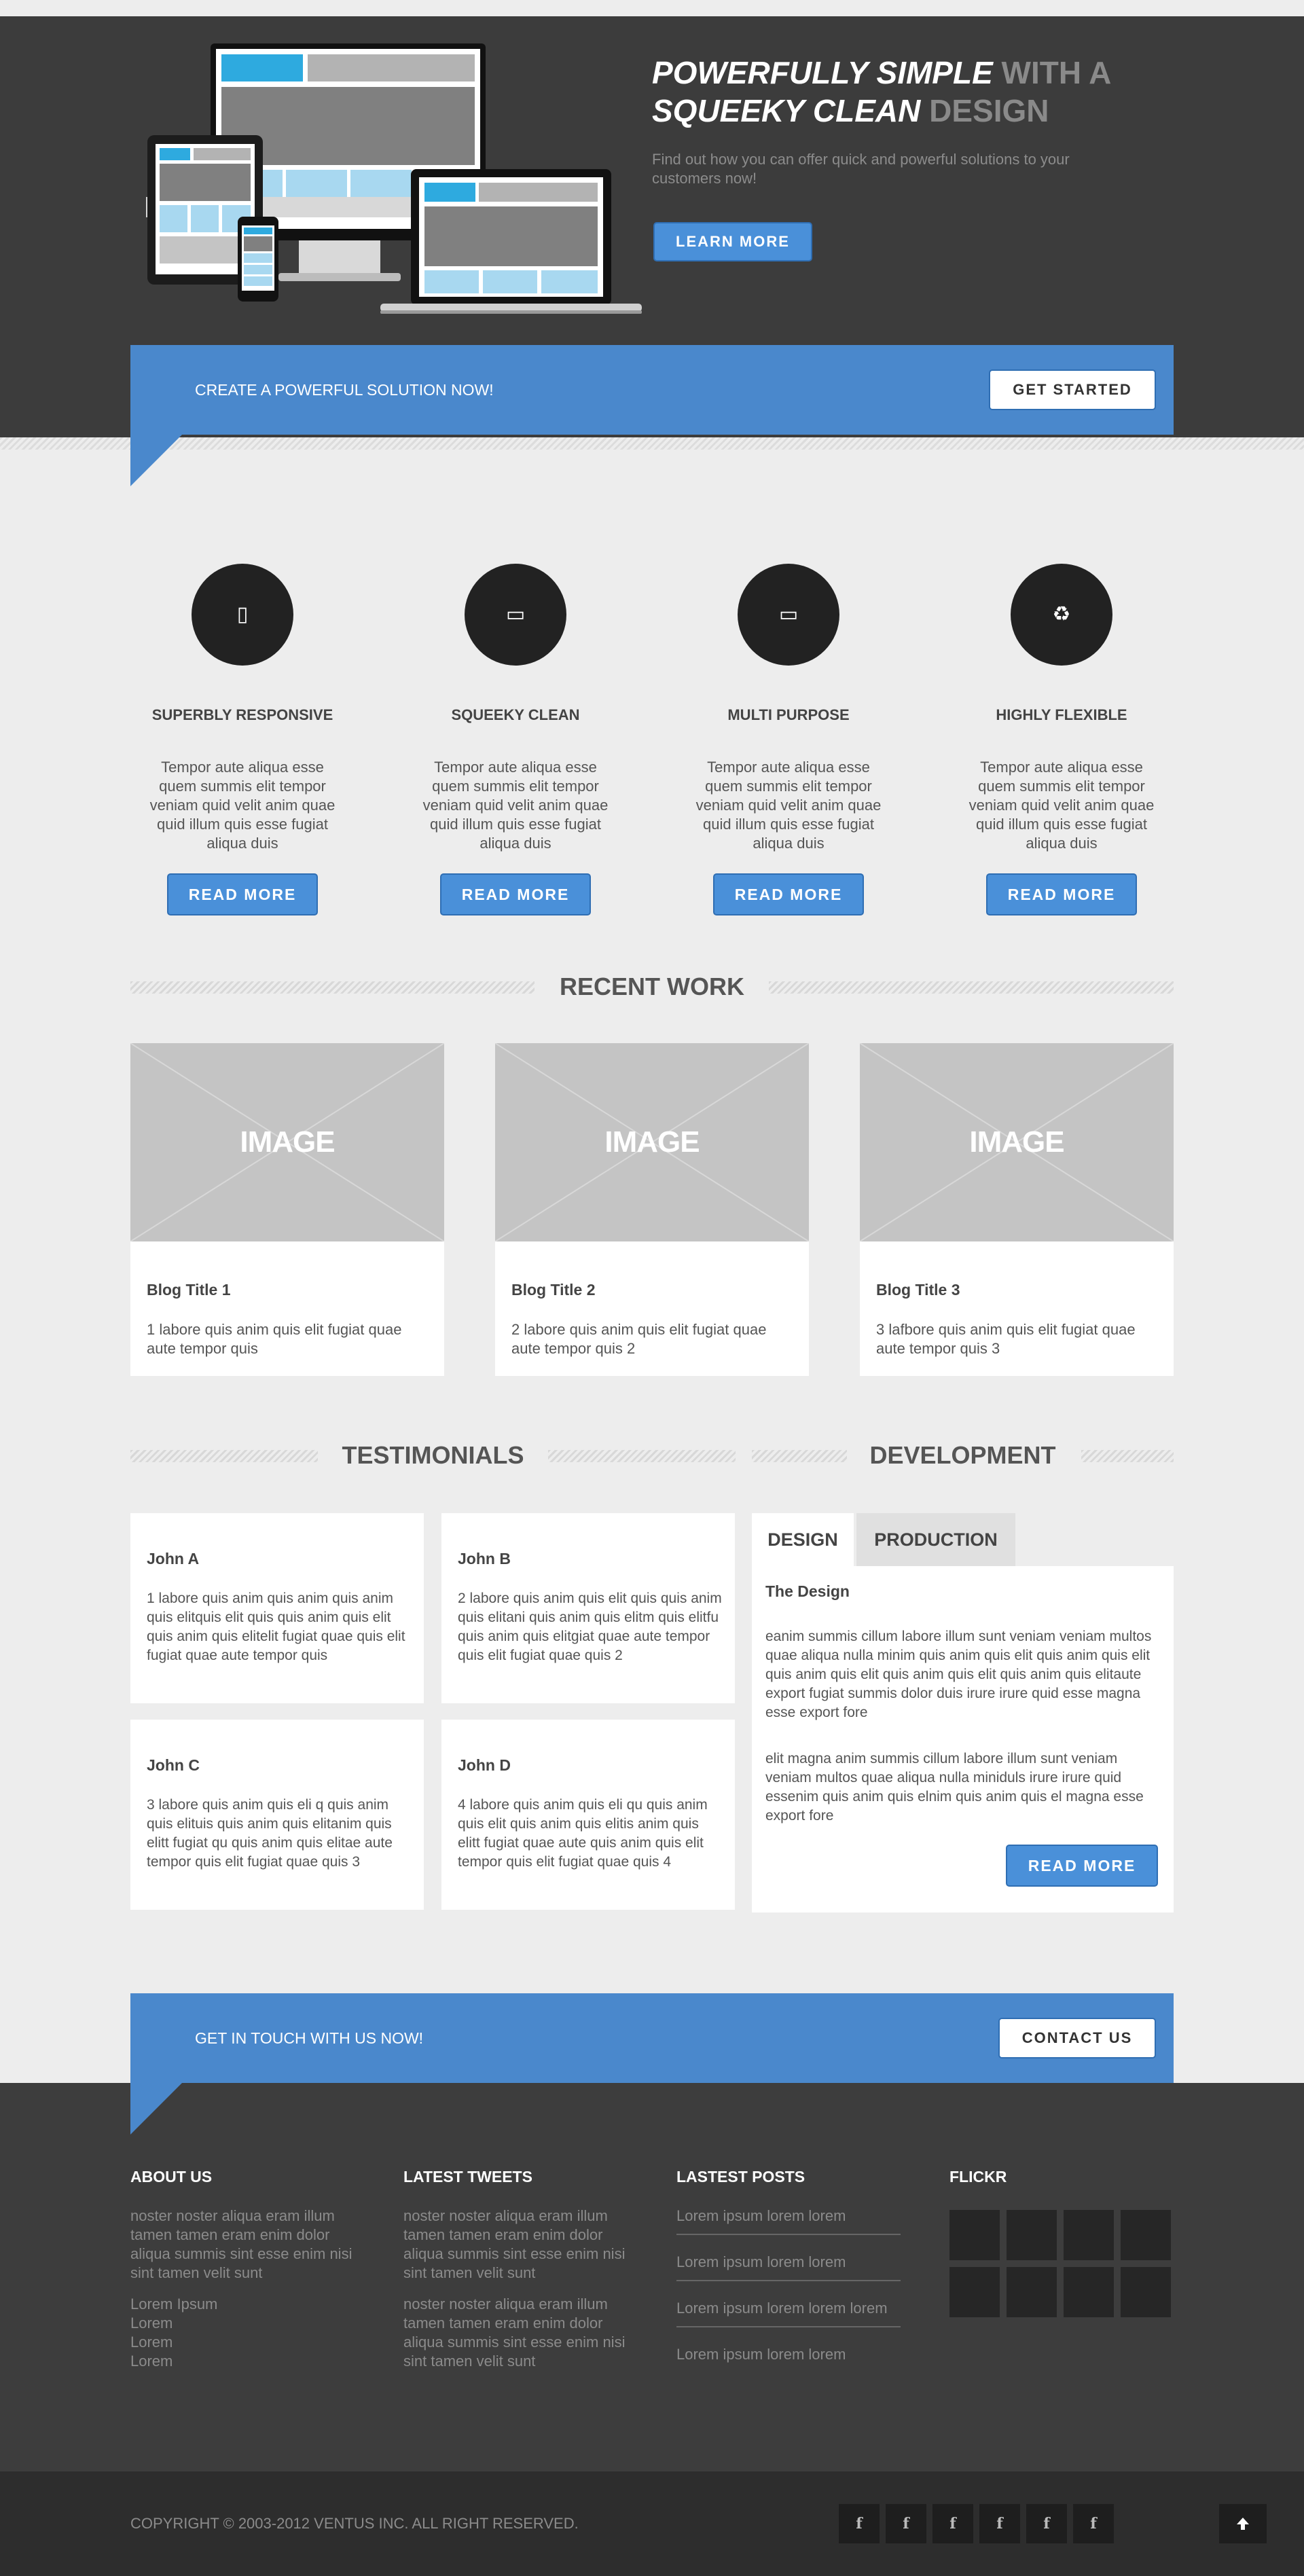 Image resolution: width=1304 pixels, height=2576 pixels. What do you see at coordinates (173, 1558) in the screenshot?
I see `testimonial-author: John A` at bounding box center [173, 1558].